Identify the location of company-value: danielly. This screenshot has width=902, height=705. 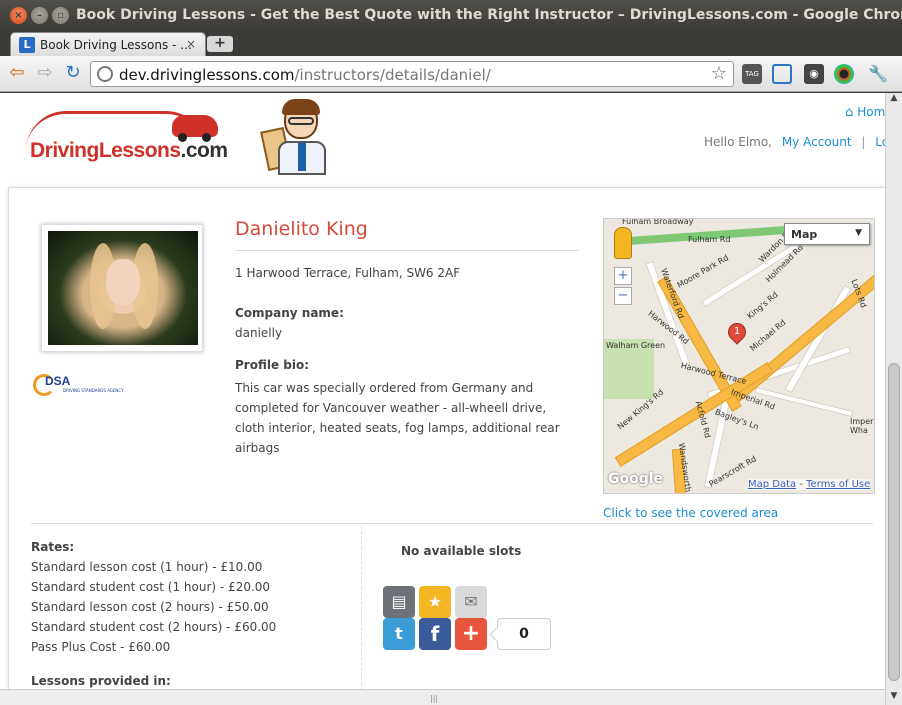
(259, 333).